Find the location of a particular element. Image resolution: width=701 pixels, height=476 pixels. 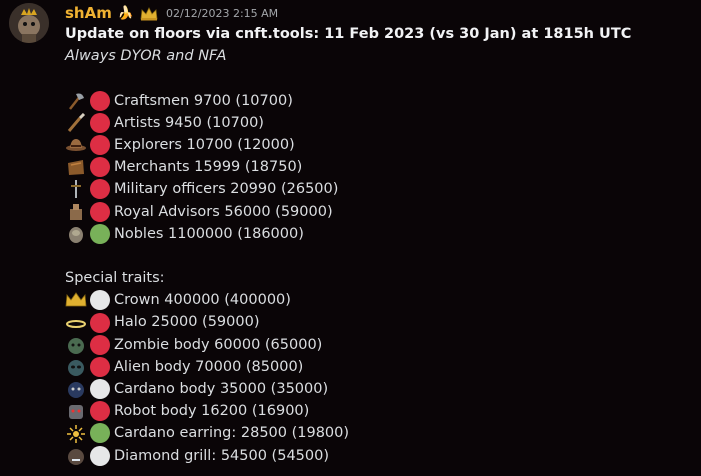

special-trait-text: Robot body 16200 (16900) is located at coordinates (212, 411).